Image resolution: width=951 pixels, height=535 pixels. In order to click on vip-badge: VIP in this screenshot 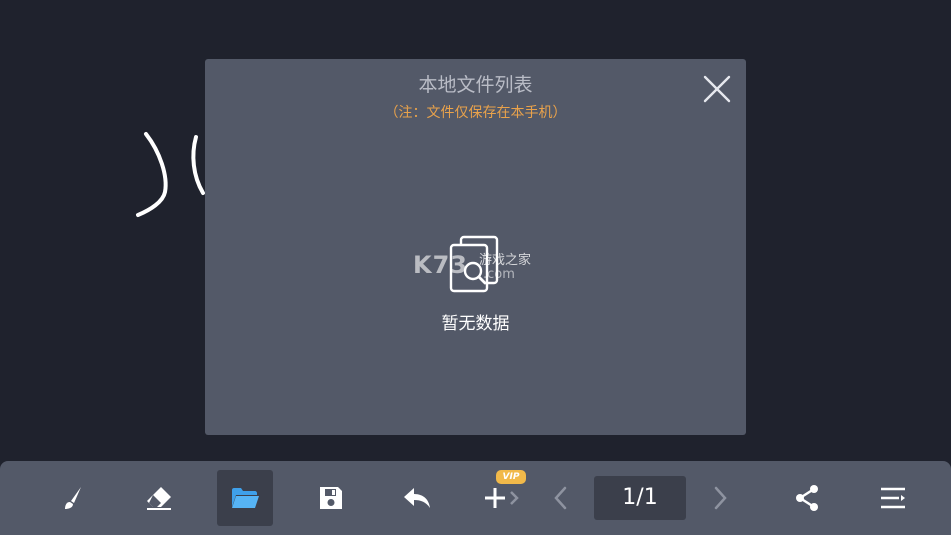, I will do `click(511, 477)`.